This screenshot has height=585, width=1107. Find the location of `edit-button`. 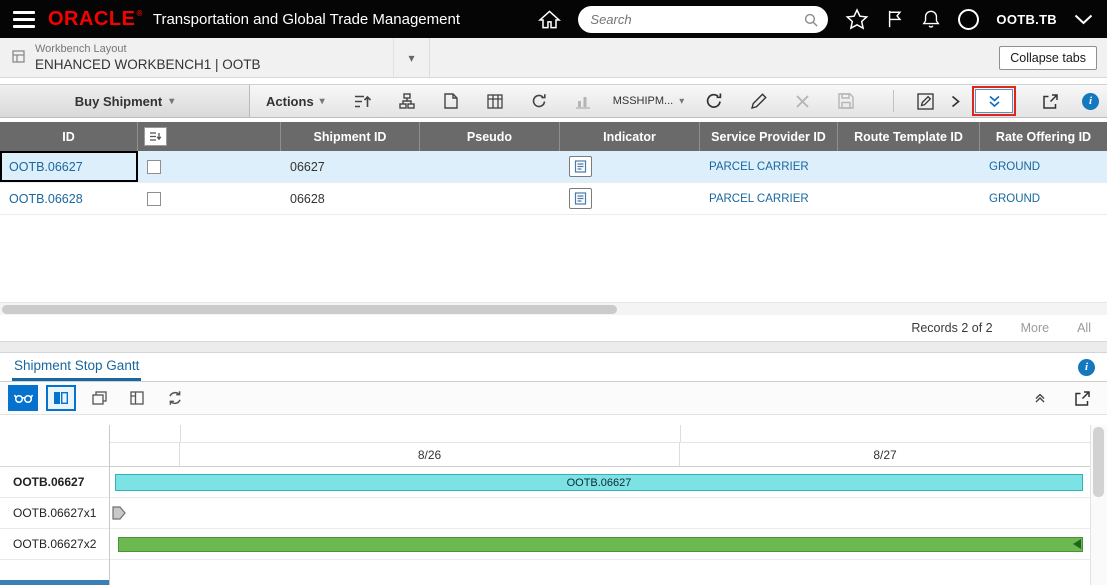

edit-button is located at coordinates (758, 101).